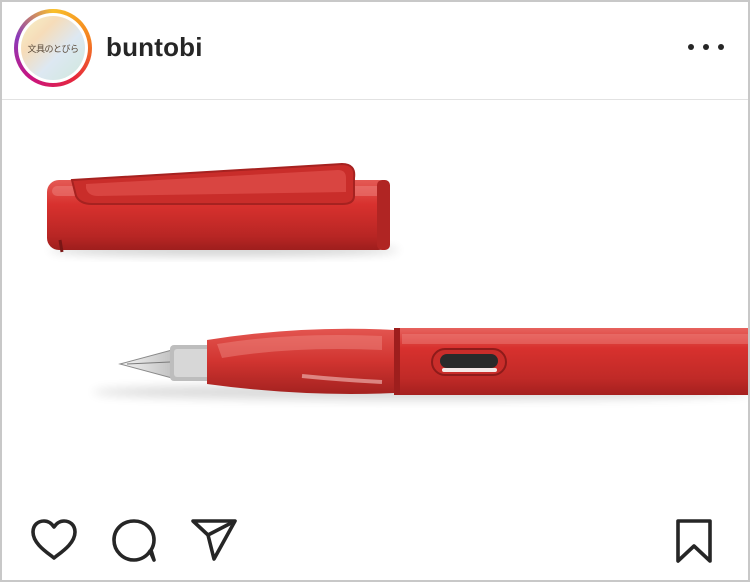 This screenshot has width=750, height=582. I want to click on more-options-icon, so click(706, 47).